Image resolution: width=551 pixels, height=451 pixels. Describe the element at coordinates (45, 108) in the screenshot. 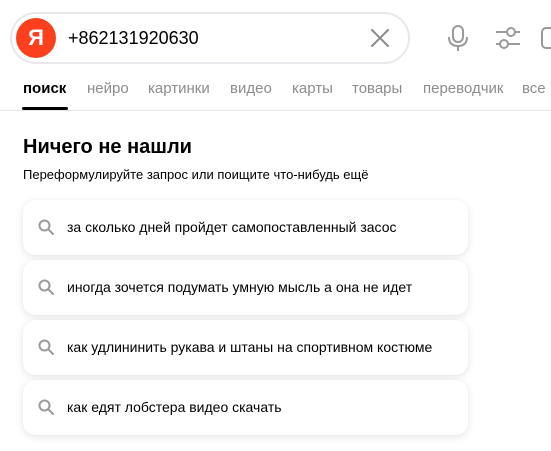

I see `active-tab-indicator` at that location.